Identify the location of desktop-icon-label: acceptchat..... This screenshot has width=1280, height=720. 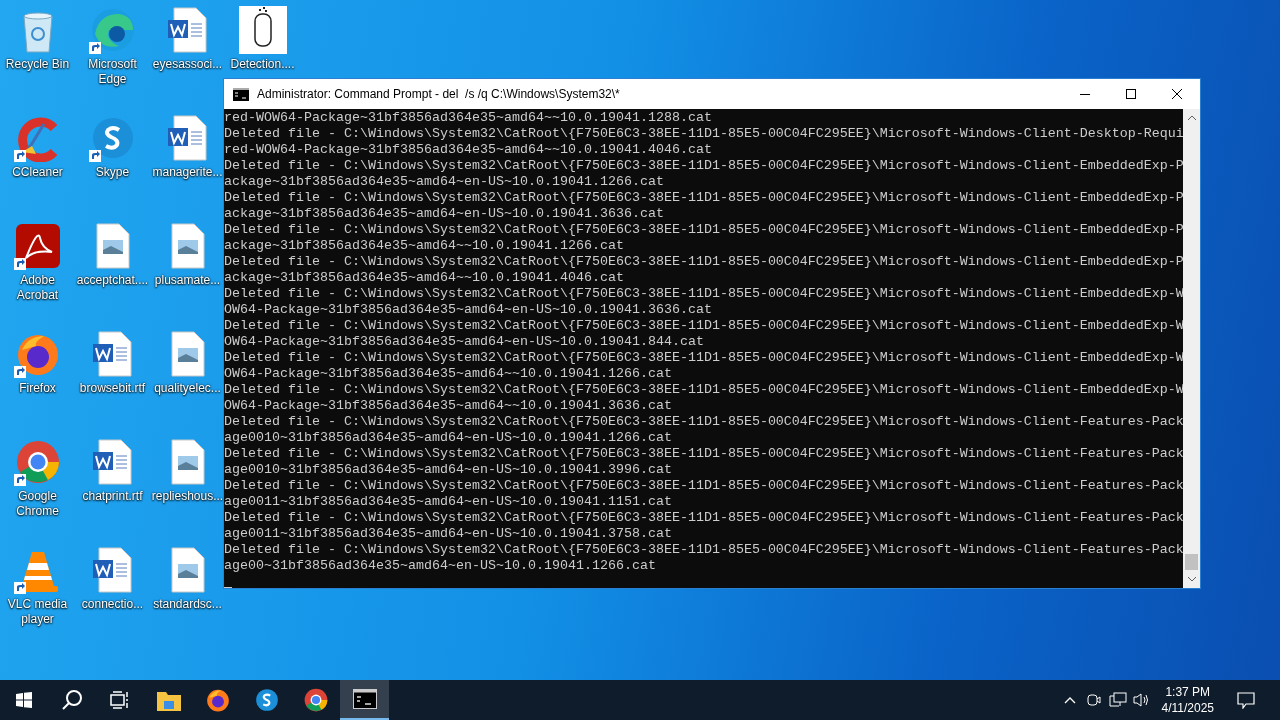
(112, 280).